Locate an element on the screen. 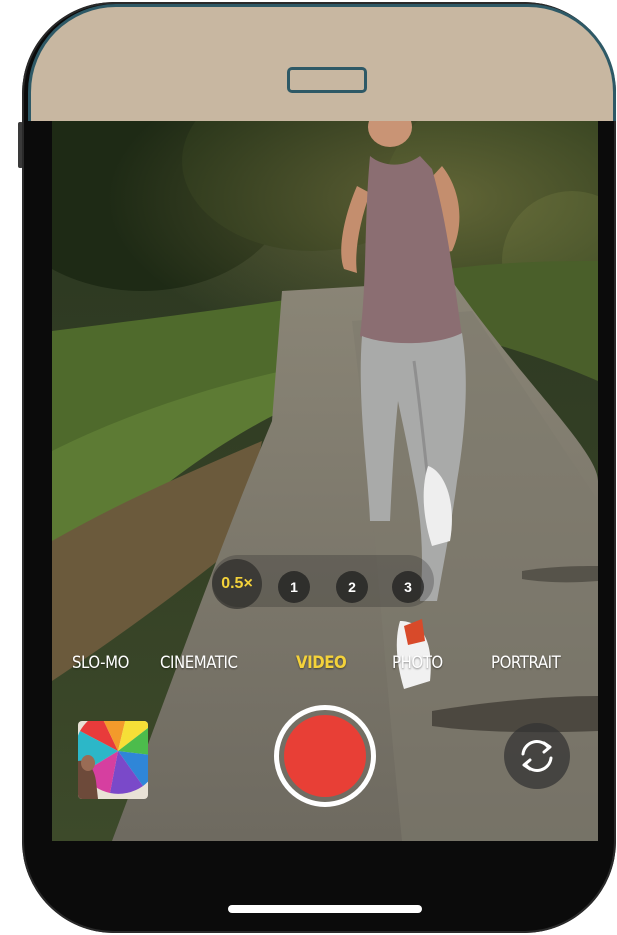 The width and height of the screenshot is (617, 935). zoom-control: 0.5× 1 2 3 is located at coordinates (323, 582).